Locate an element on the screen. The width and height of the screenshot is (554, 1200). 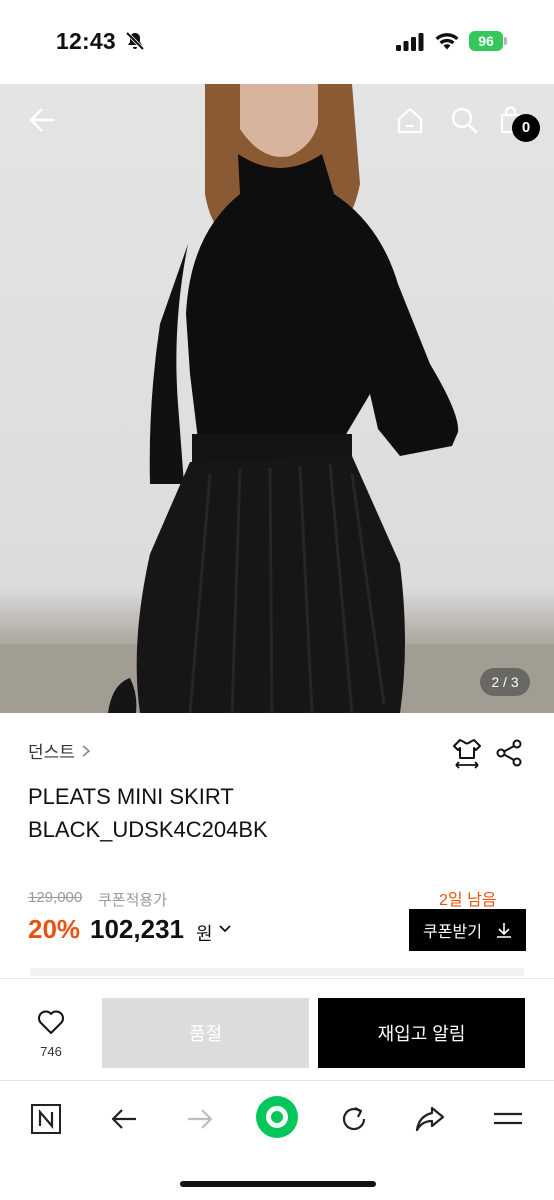
search-icon is located at coordinates (464, 120).